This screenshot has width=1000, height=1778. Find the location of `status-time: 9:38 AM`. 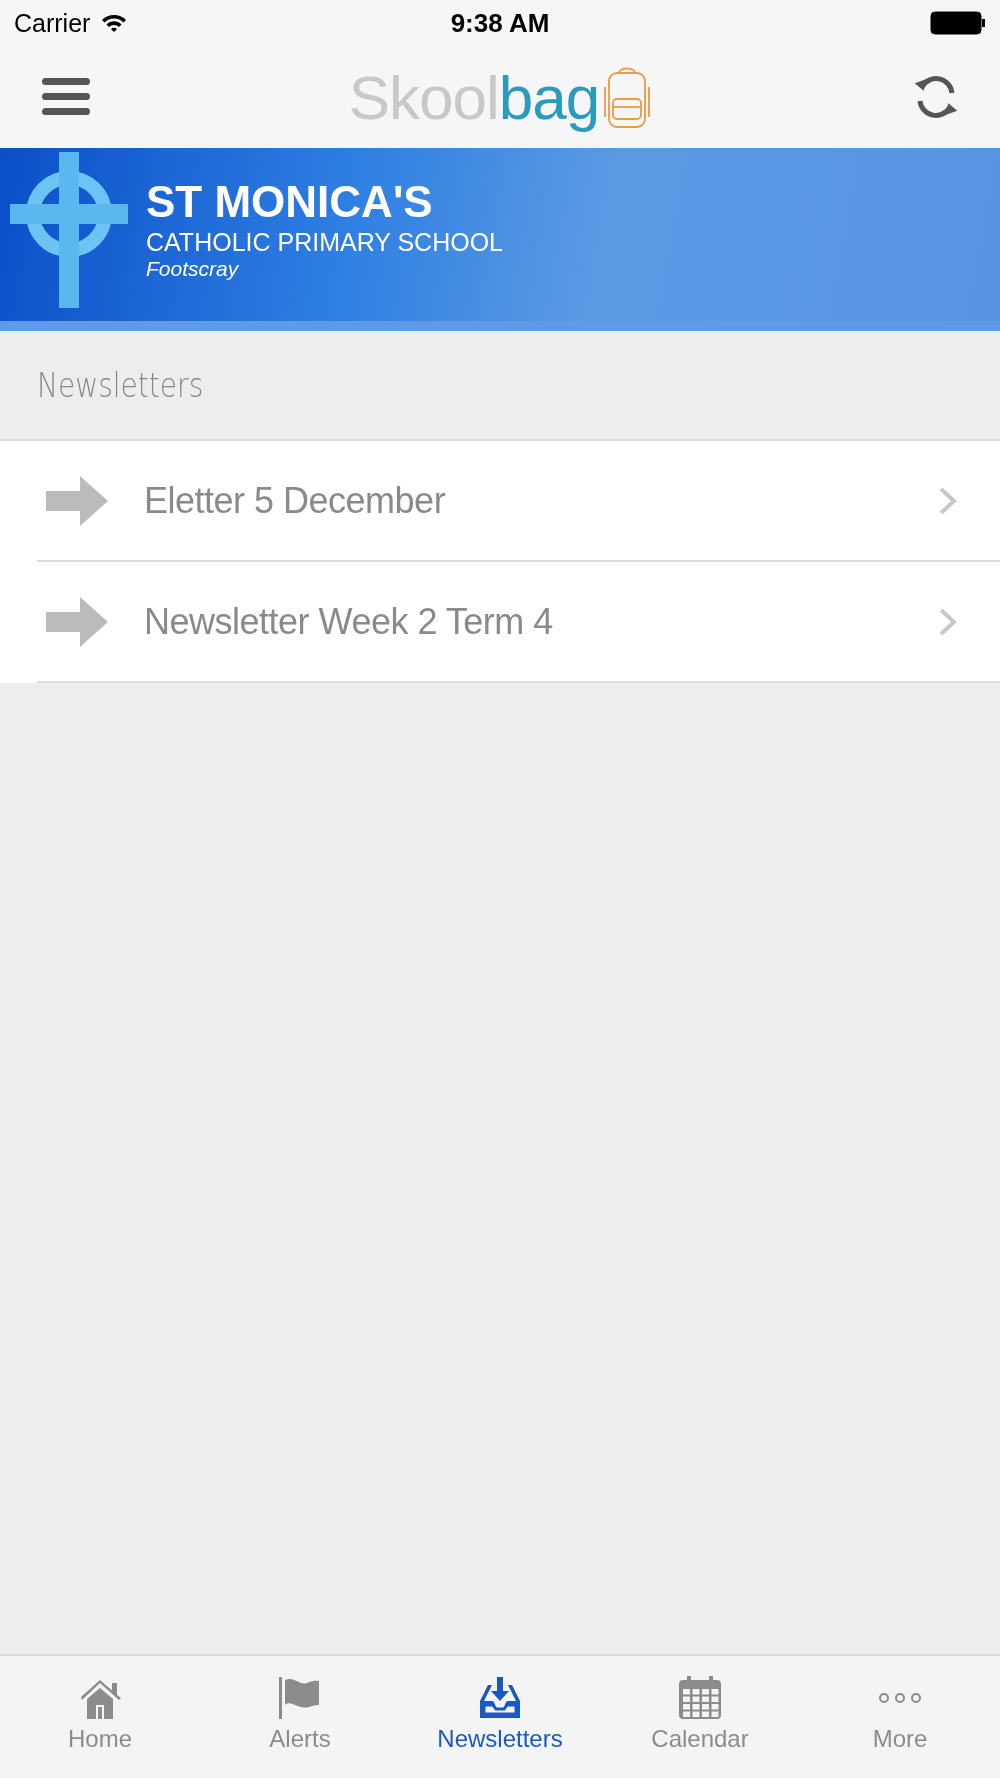

status-time: 9:38 AM is located at coordinates (500, 23).